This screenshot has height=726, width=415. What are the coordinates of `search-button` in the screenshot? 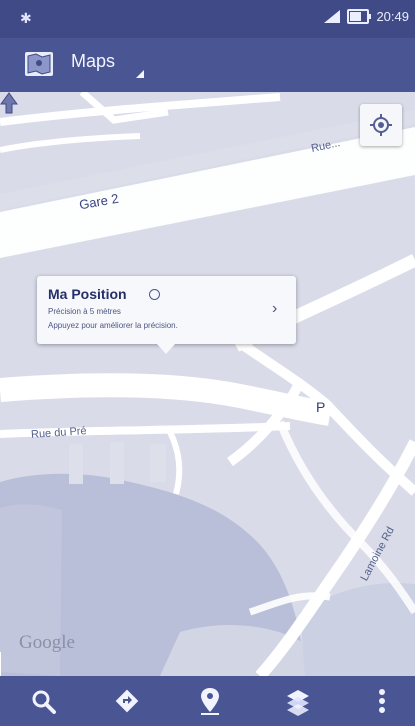 It's located at (43, 701).